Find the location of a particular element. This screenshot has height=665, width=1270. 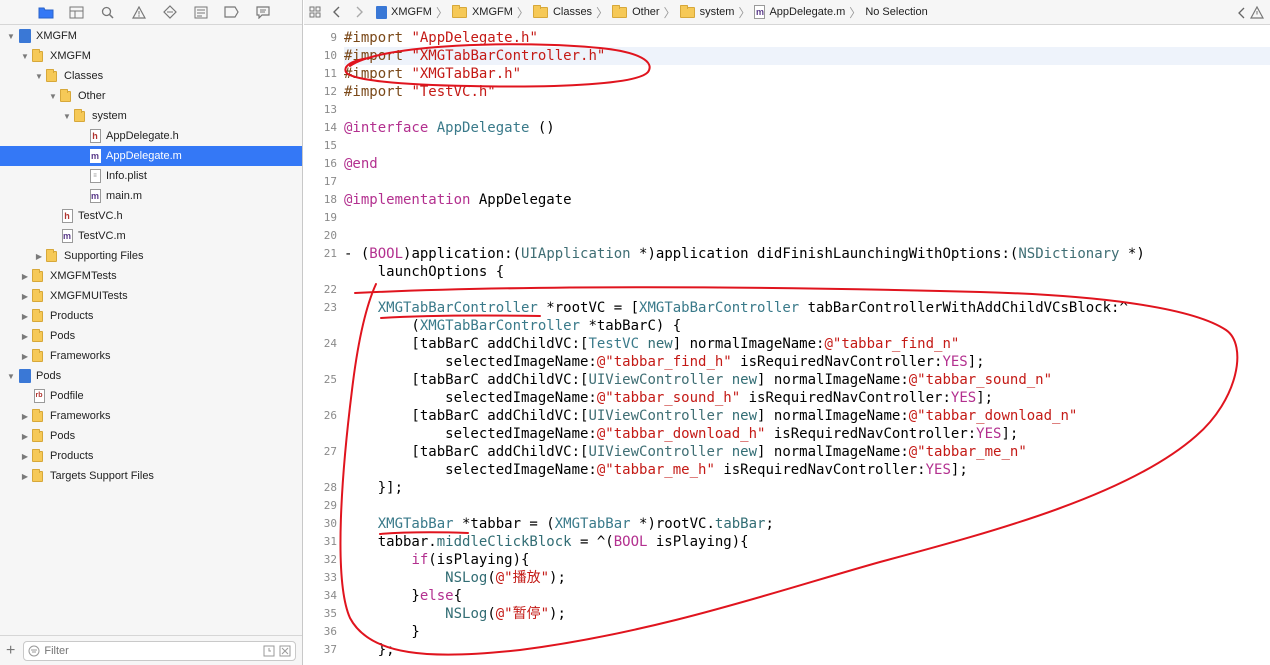

breakpoint-navigator-tab is located at coordinates (231, 12).